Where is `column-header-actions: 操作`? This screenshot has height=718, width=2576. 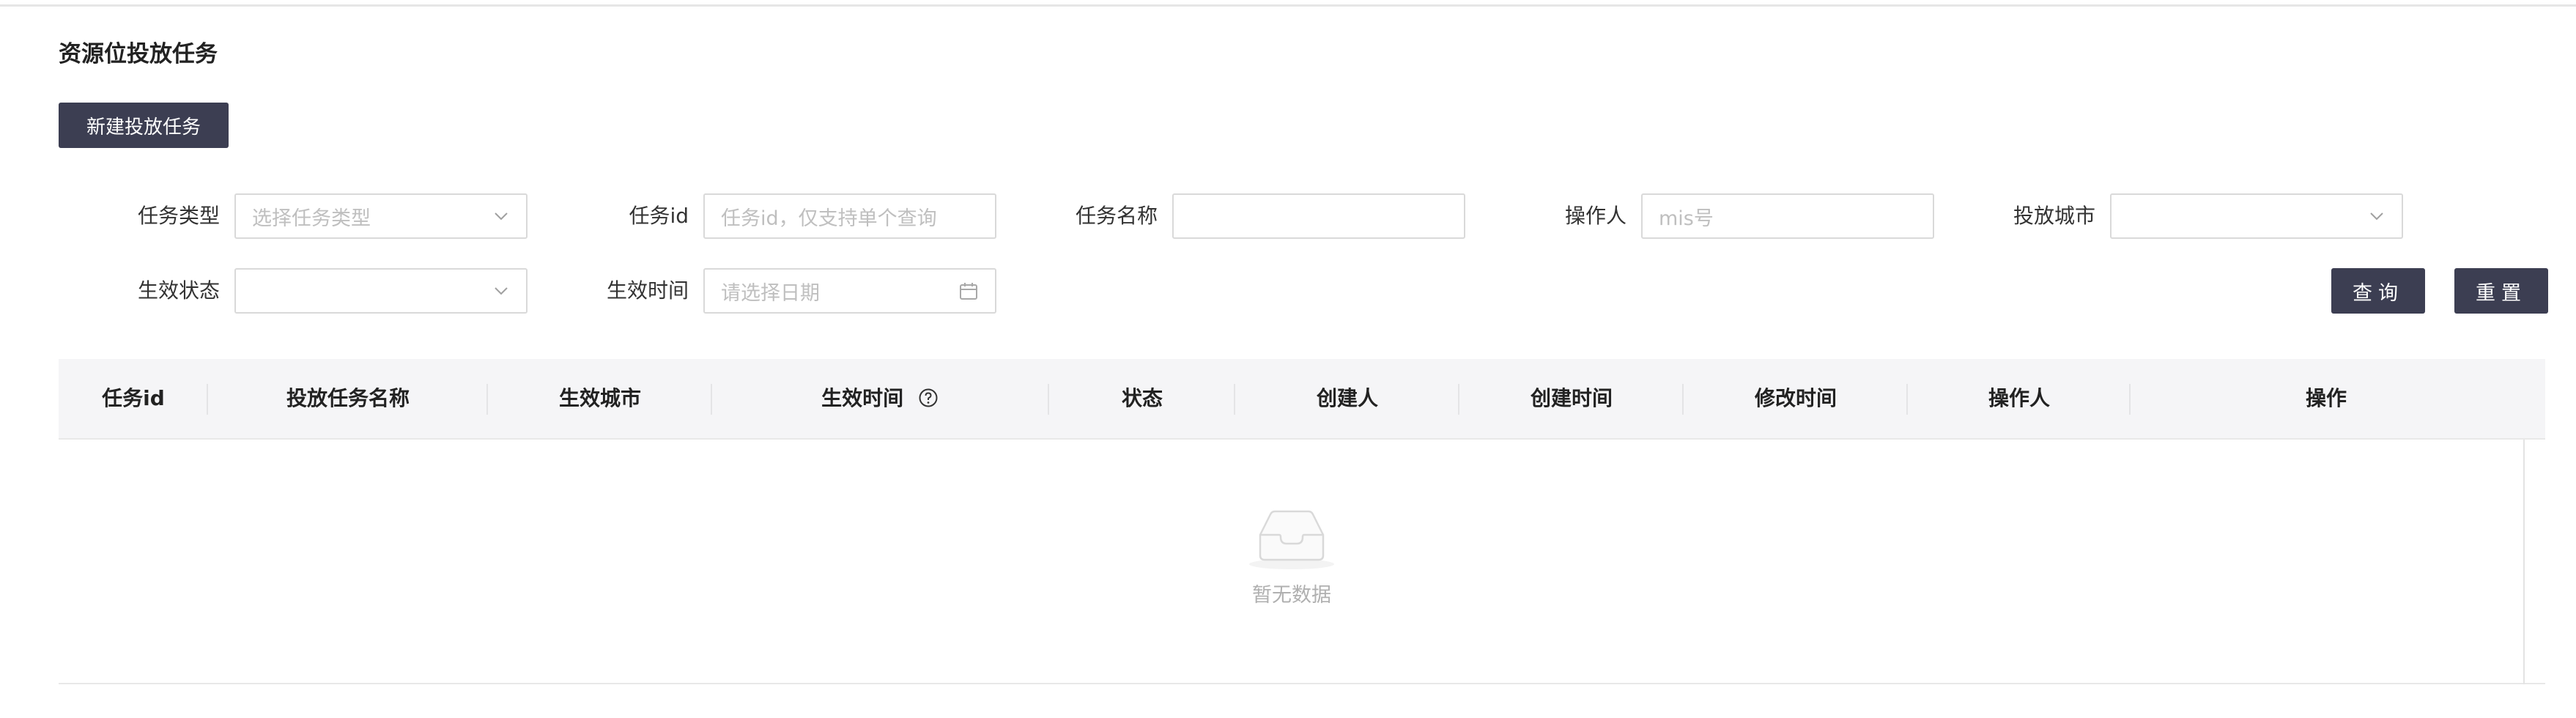 column-header-actions: 操作 is located at coordinates (2326, 398).